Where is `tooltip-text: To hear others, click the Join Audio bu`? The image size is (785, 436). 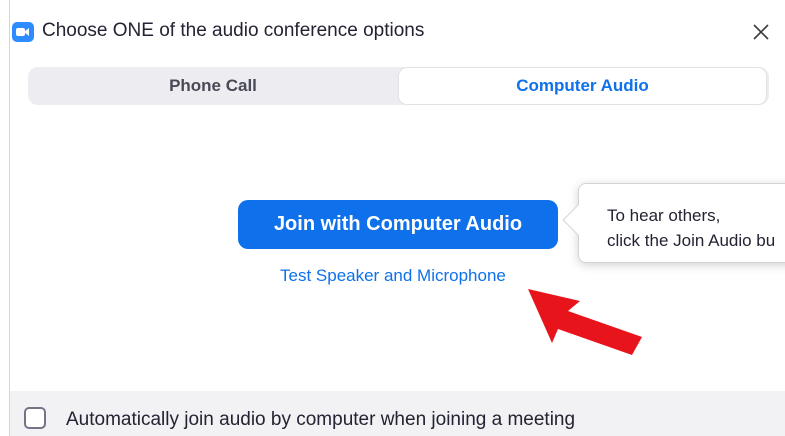 tooltip-text: To hear others, click the Join Audio bu is located at coordinates (696, 228).